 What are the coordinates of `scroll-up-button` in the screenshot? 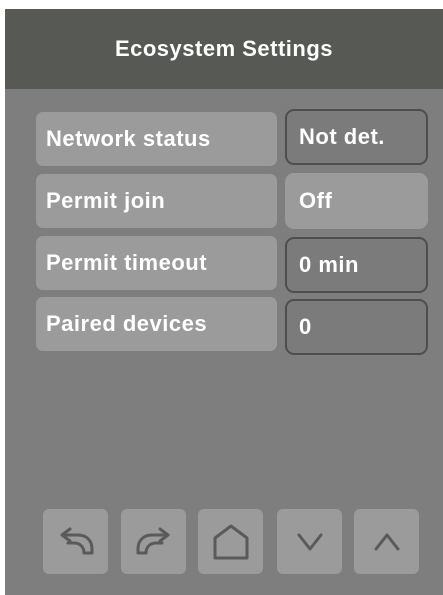 It's located at (386, 541).